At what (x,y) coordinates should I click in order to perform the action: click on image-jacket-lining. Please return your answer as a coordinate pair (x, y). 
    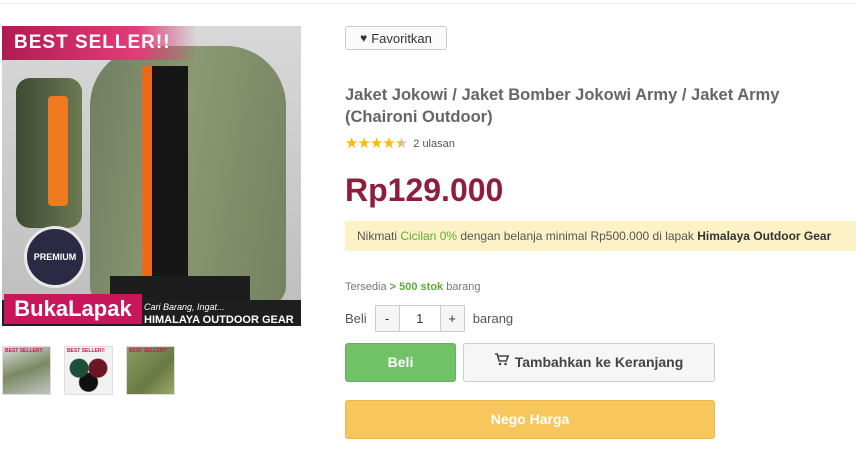
    Looking at the image, I should click on (147, 176).